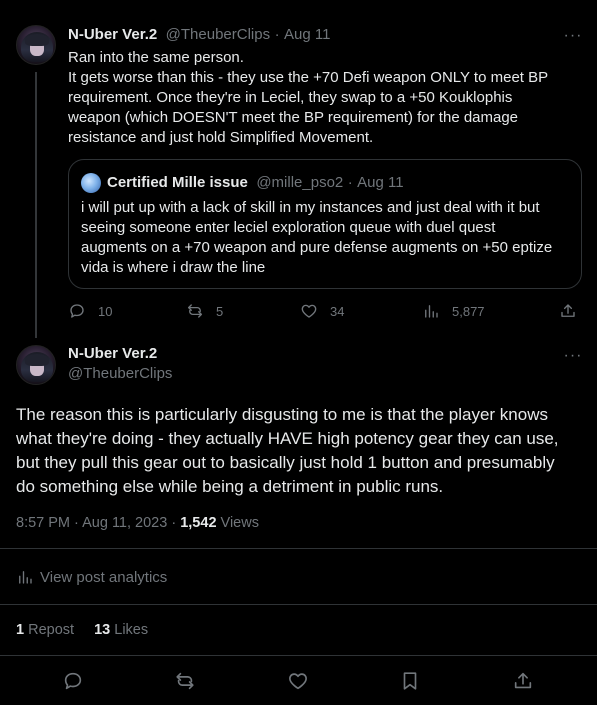 The height and width of the screenshot is (705, 597). Describe the element at coordinates (43, 523) in the screenshot. I see `post-time: 8:57 PM` at that location.